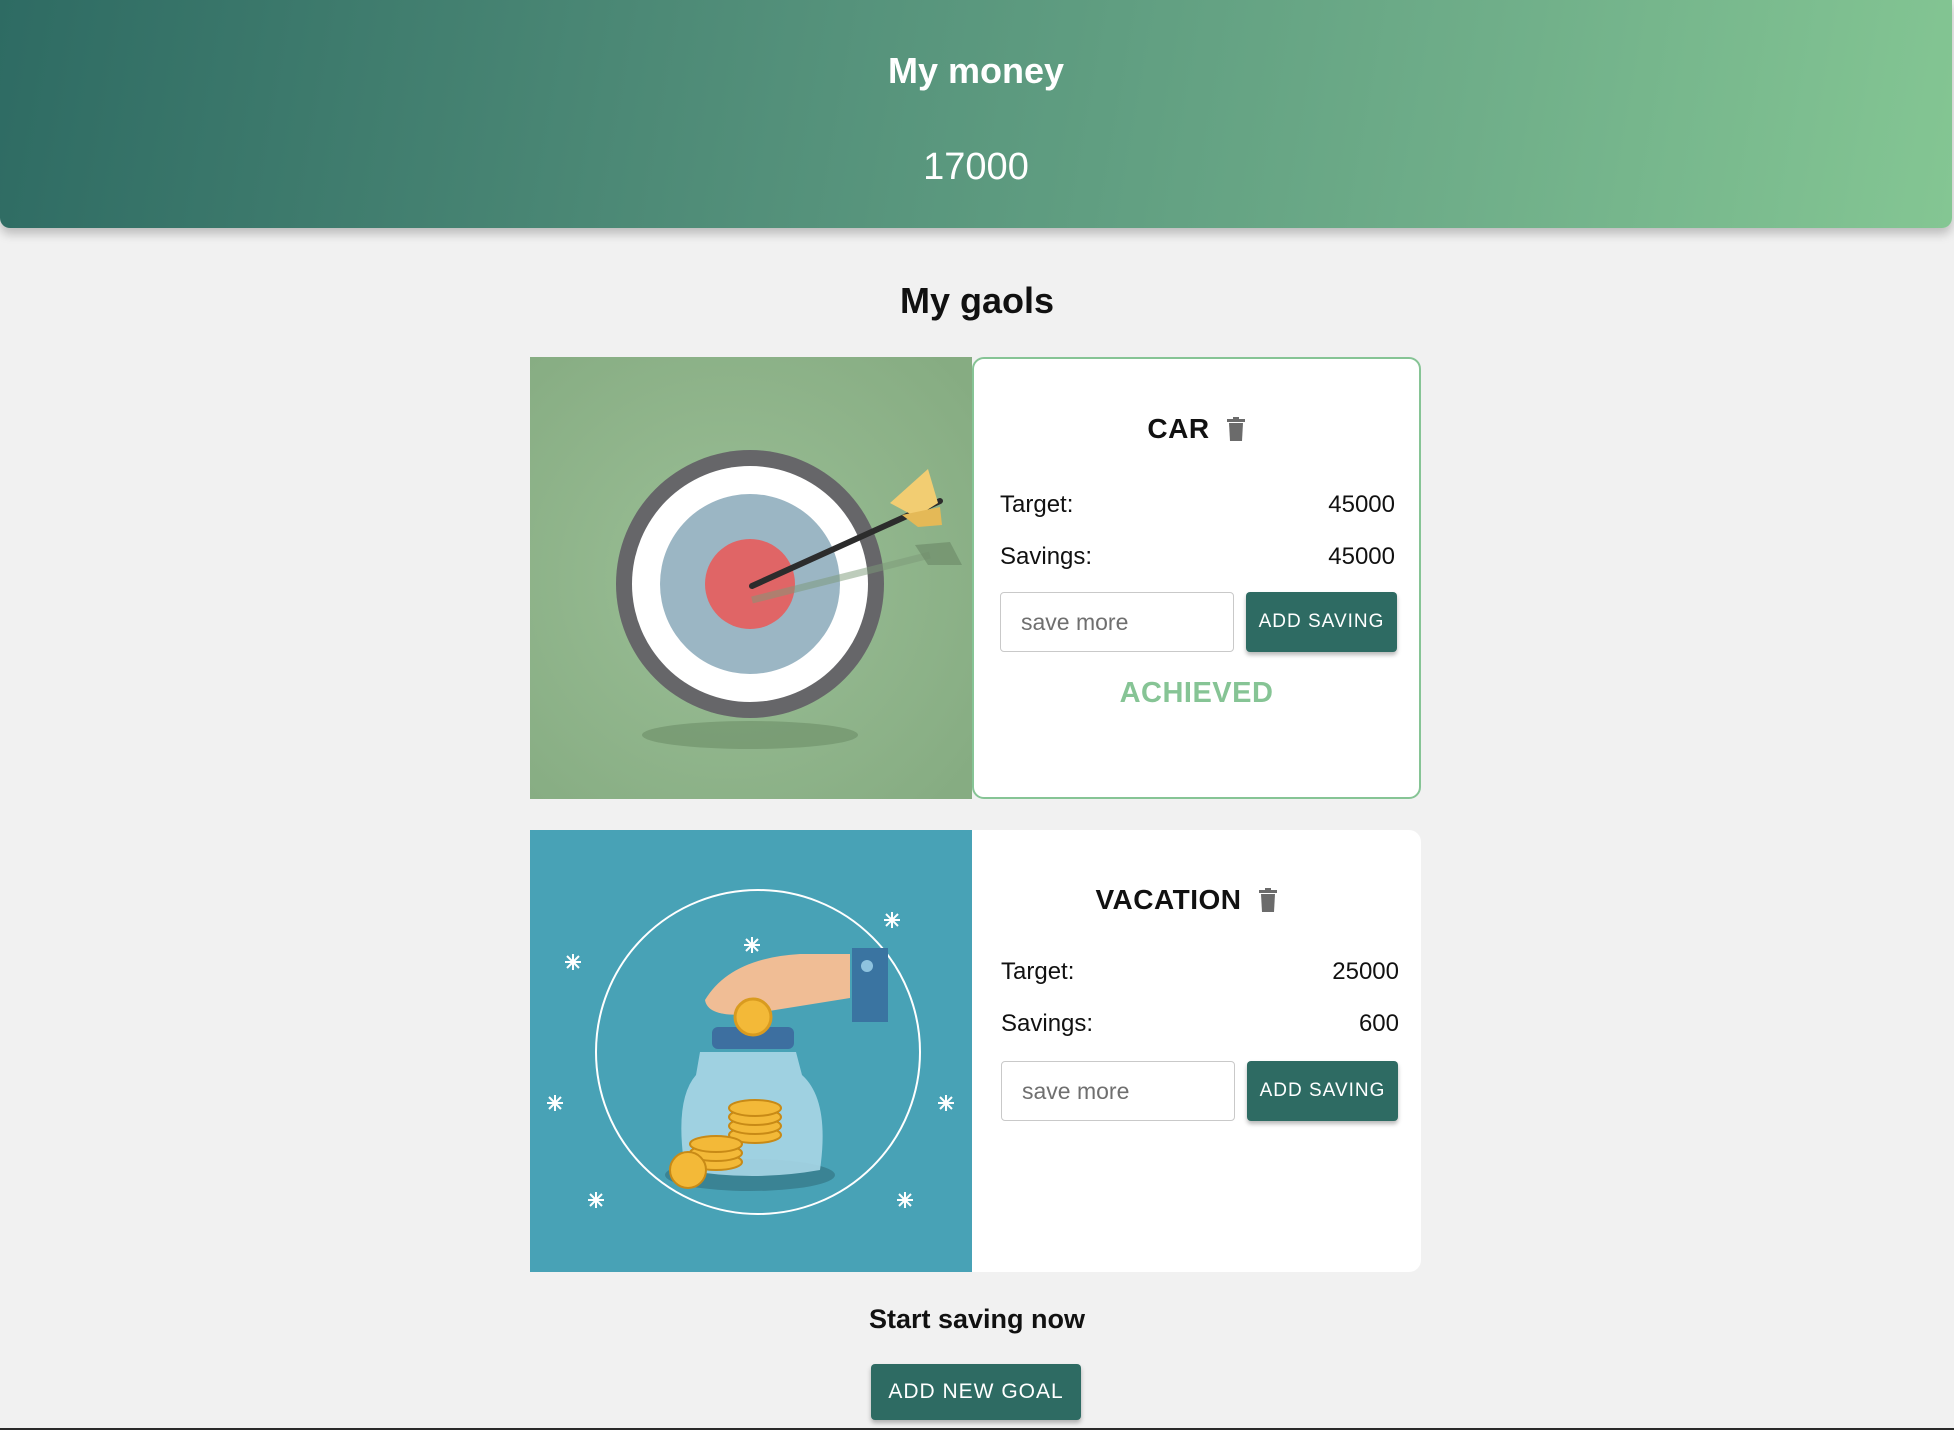 This screenshot has width=1954, height=1430. Describe the element at coordinates (1361, 504) in the screenshot. I see `target-value: 45000` at that location.